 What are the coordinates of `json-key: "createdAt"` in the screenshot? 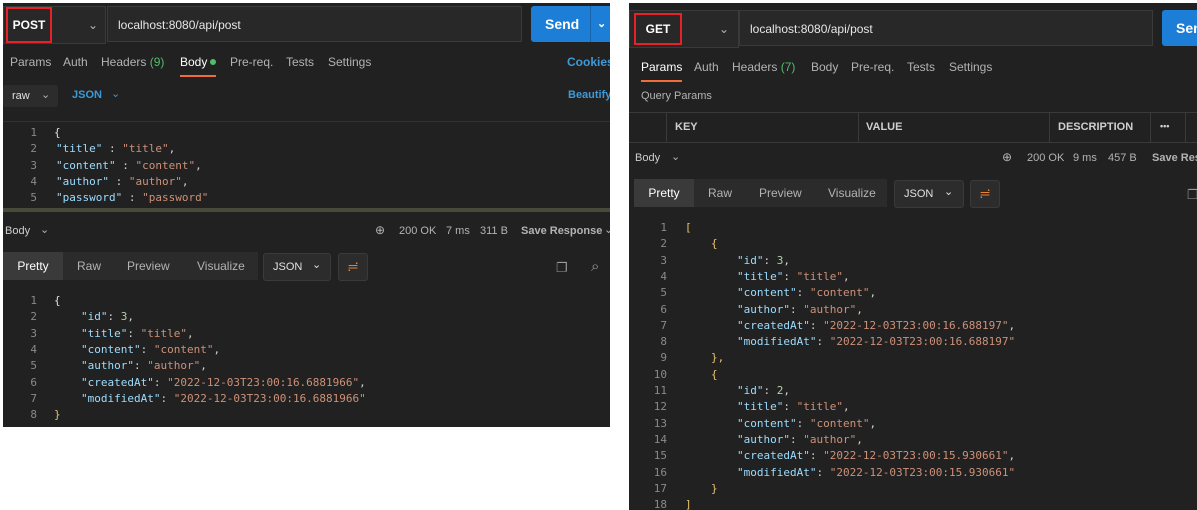 It's located at (773, 325).